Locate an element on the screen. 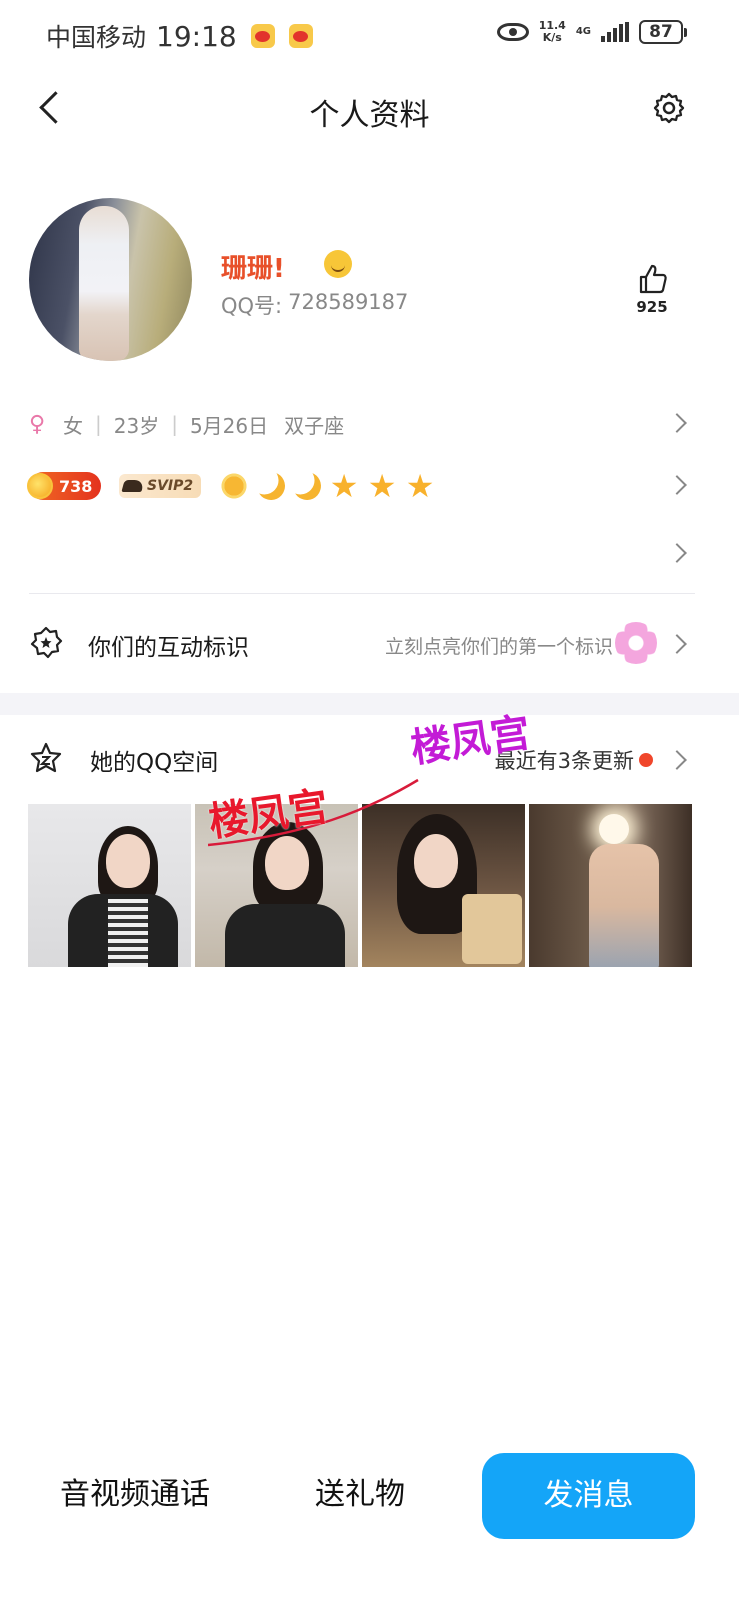 The width and height of the screenshot is (739, 1600). photo-prop is located at coordinates (492, 929).